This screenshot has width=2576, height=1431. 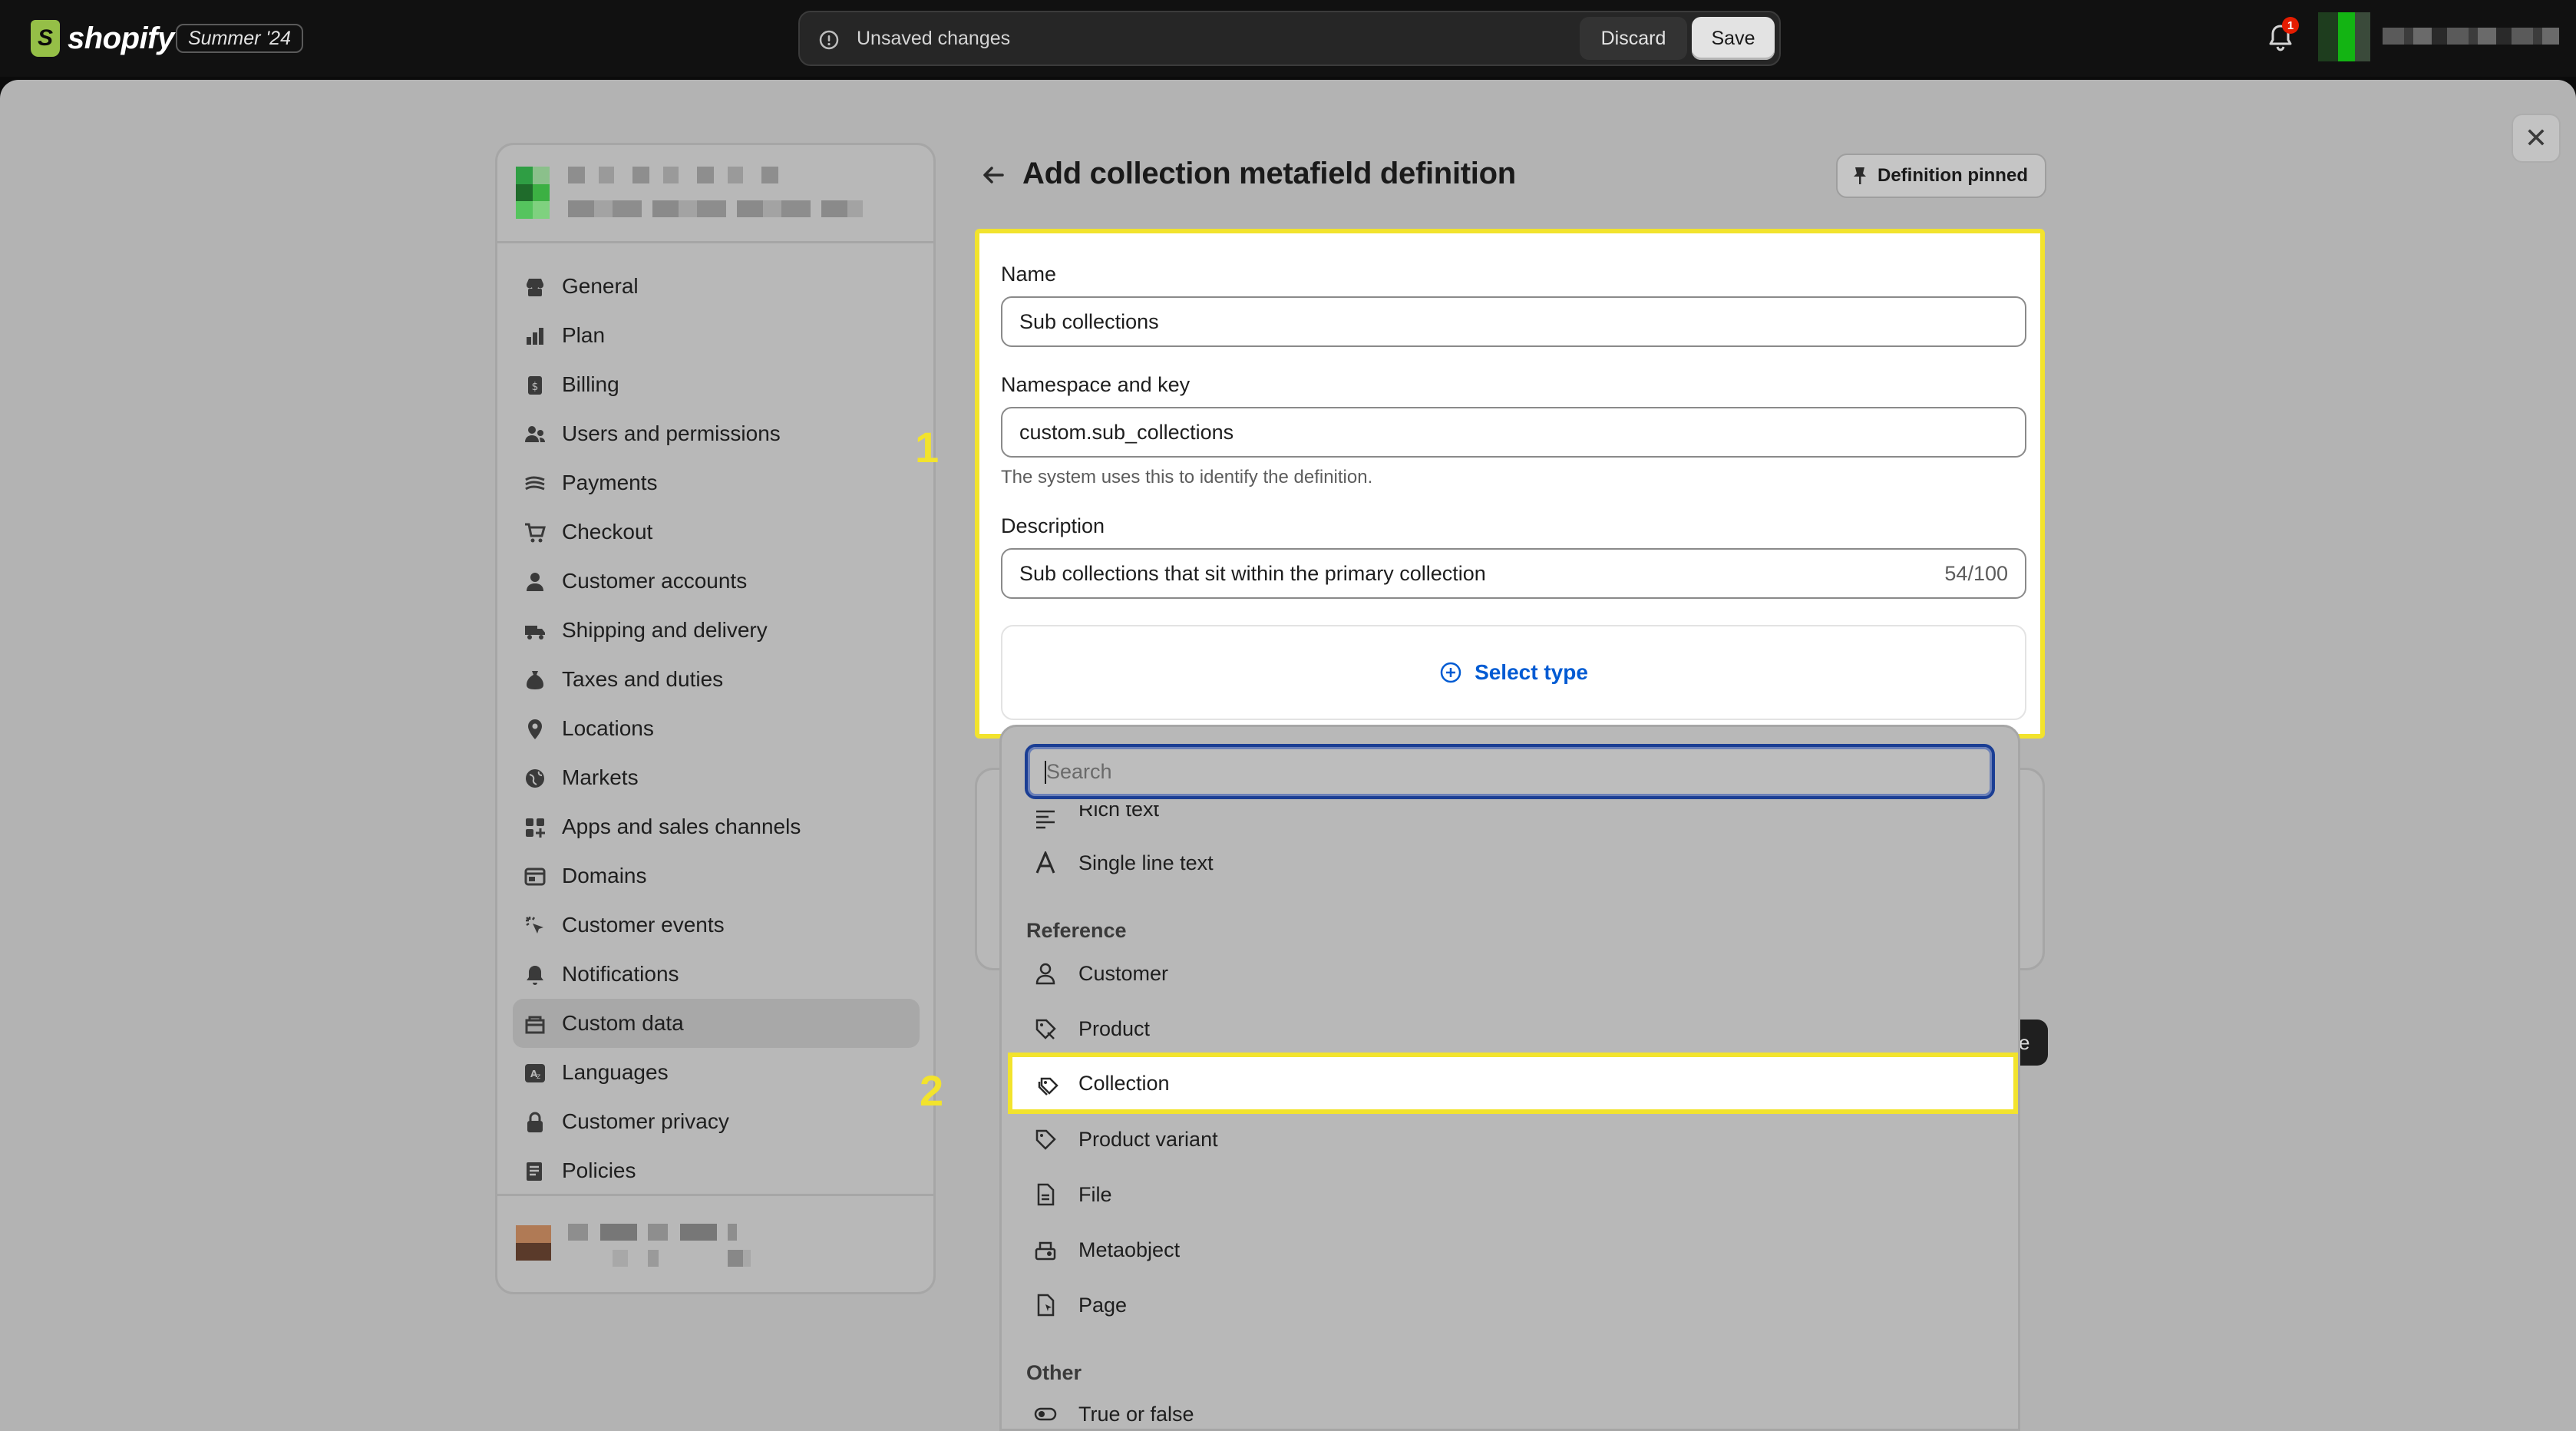 What do you see at coordinates (1079, 771) in the screenshot?
I see `search-placeholder: Search` at bounding box center [1079, 771].